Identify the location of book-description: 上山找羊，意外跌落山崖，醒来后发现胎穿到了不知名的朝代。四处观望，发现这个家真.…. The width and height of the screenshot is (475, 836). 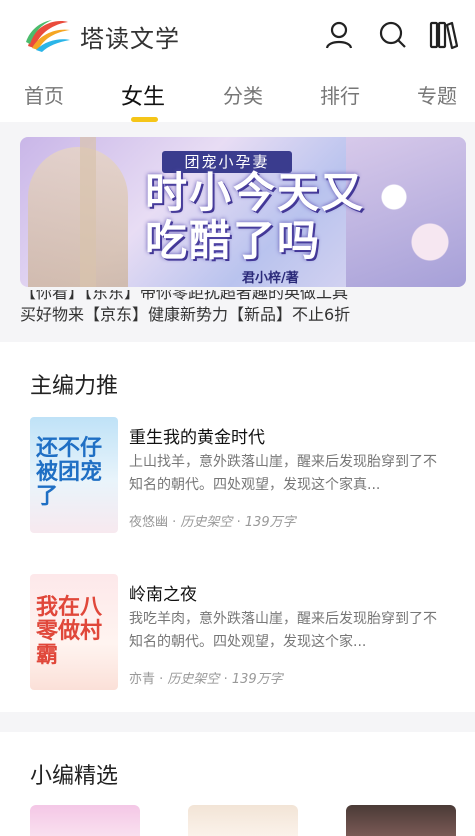
(283, 473).